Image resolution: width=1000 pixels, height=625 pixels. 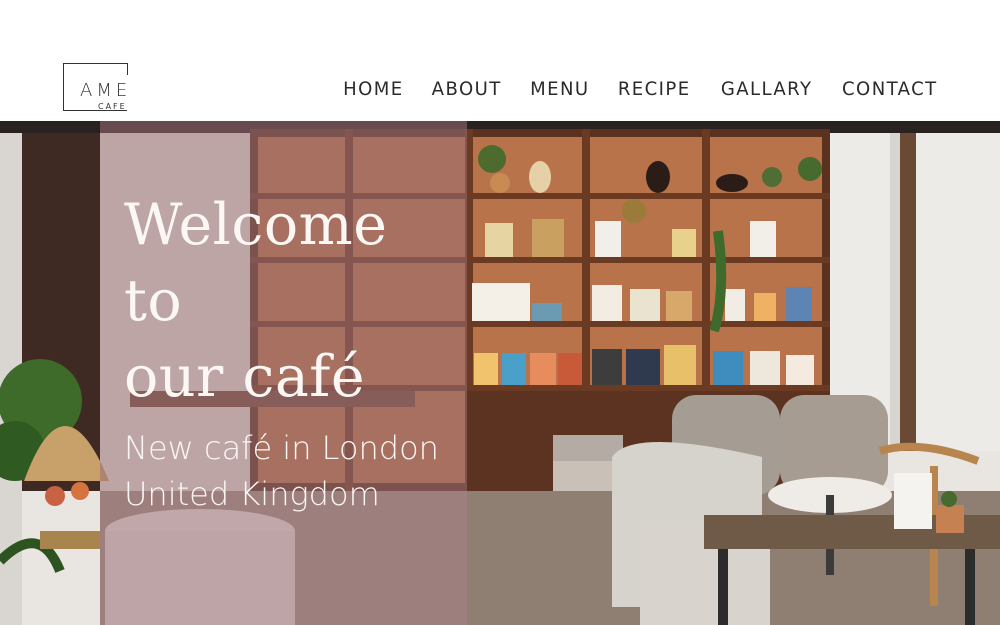 What do you see at coordinates (890, 89) in the screenshot?
I see `nav-contact: CONTACT` at bounding box center [890, 89].